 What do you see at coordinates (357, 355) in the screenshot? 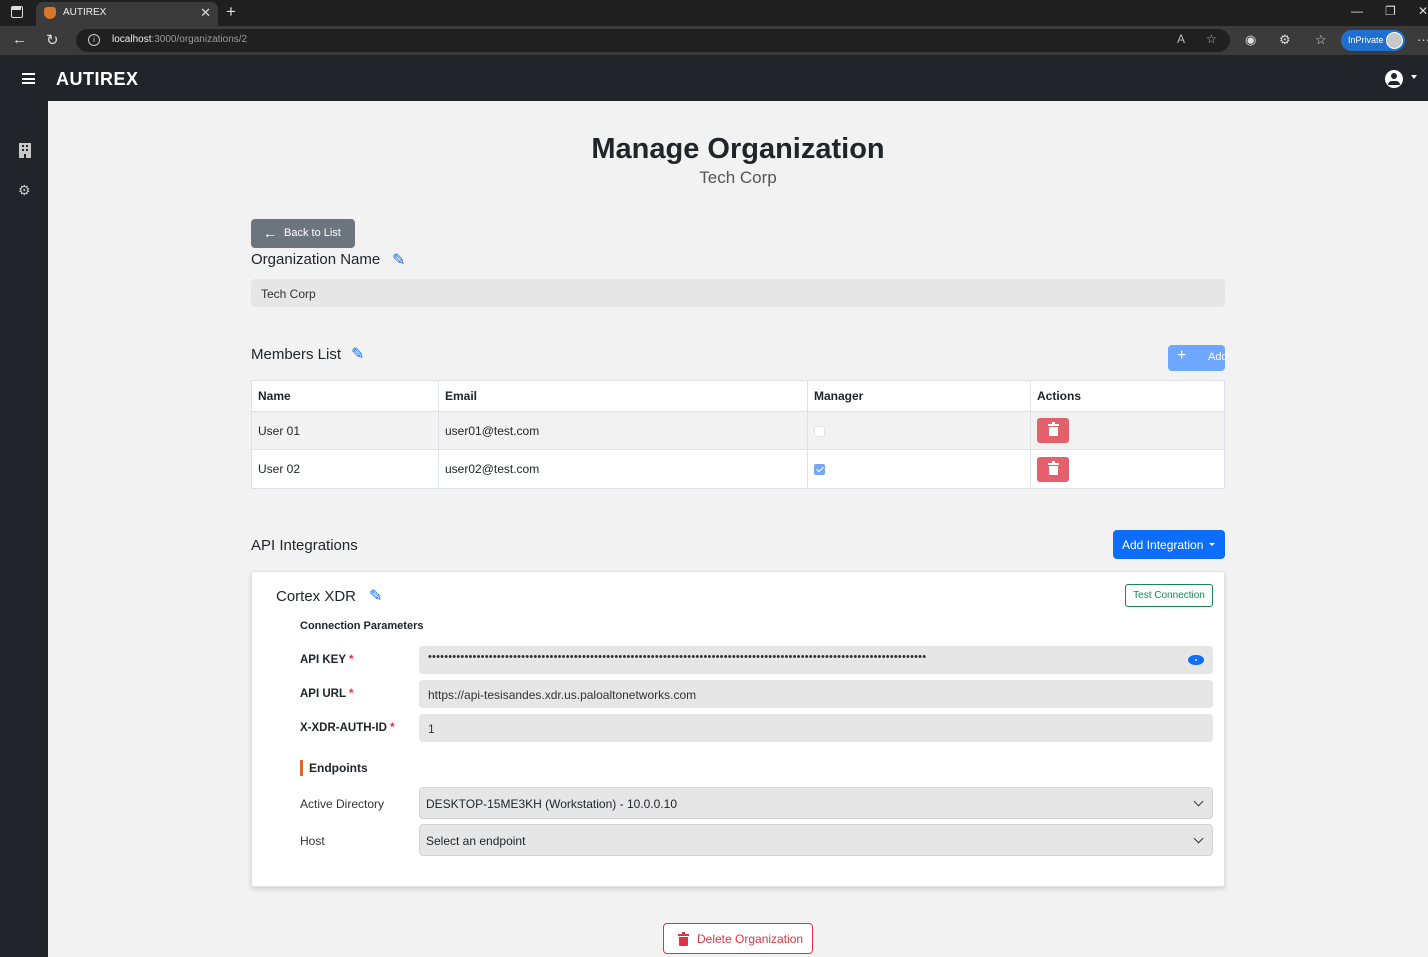
I see `edit-members-icon: ✎` at bounding box center [357, 355].